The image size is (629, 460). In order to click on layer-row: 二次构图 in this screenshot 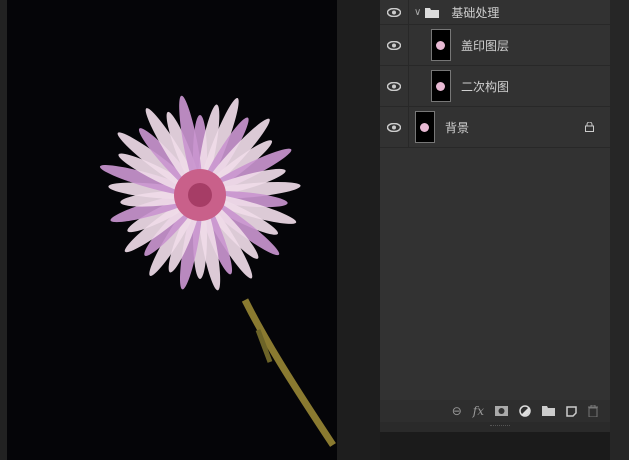, I will do `click(495, 86)`.